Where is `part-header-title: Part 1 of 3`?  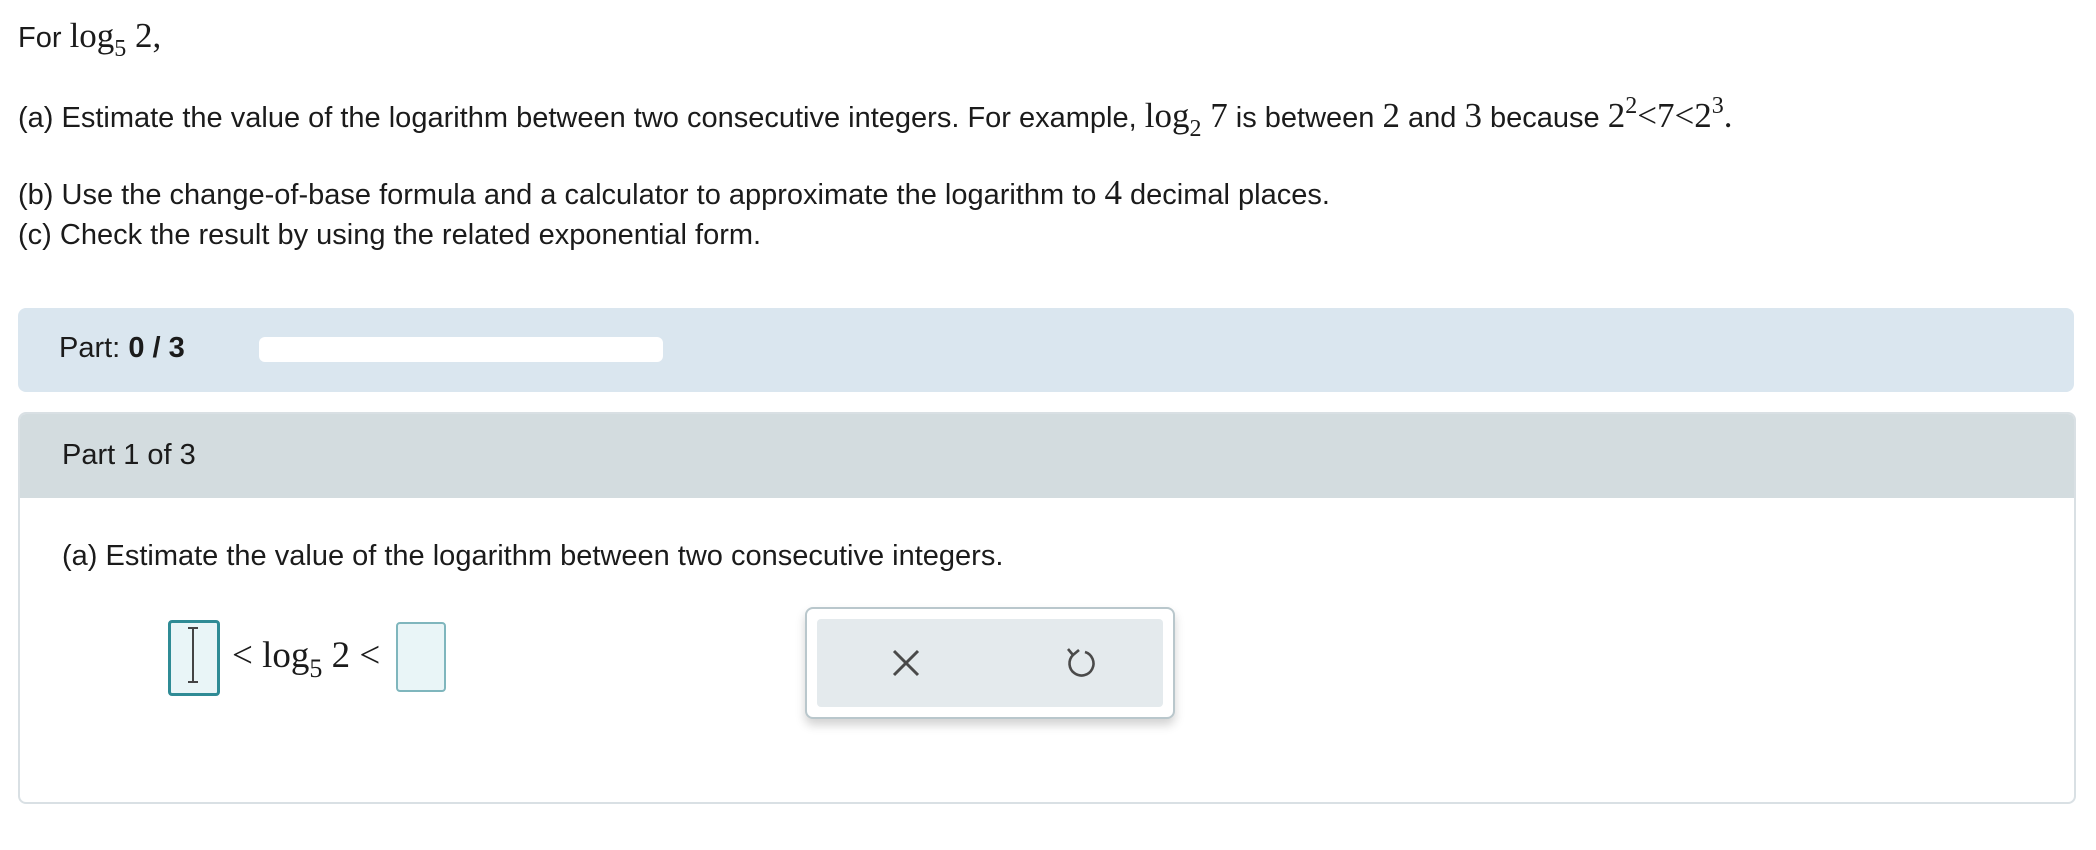
part-header-title: Part 1 of 3 is located at coordinates (129, 455).